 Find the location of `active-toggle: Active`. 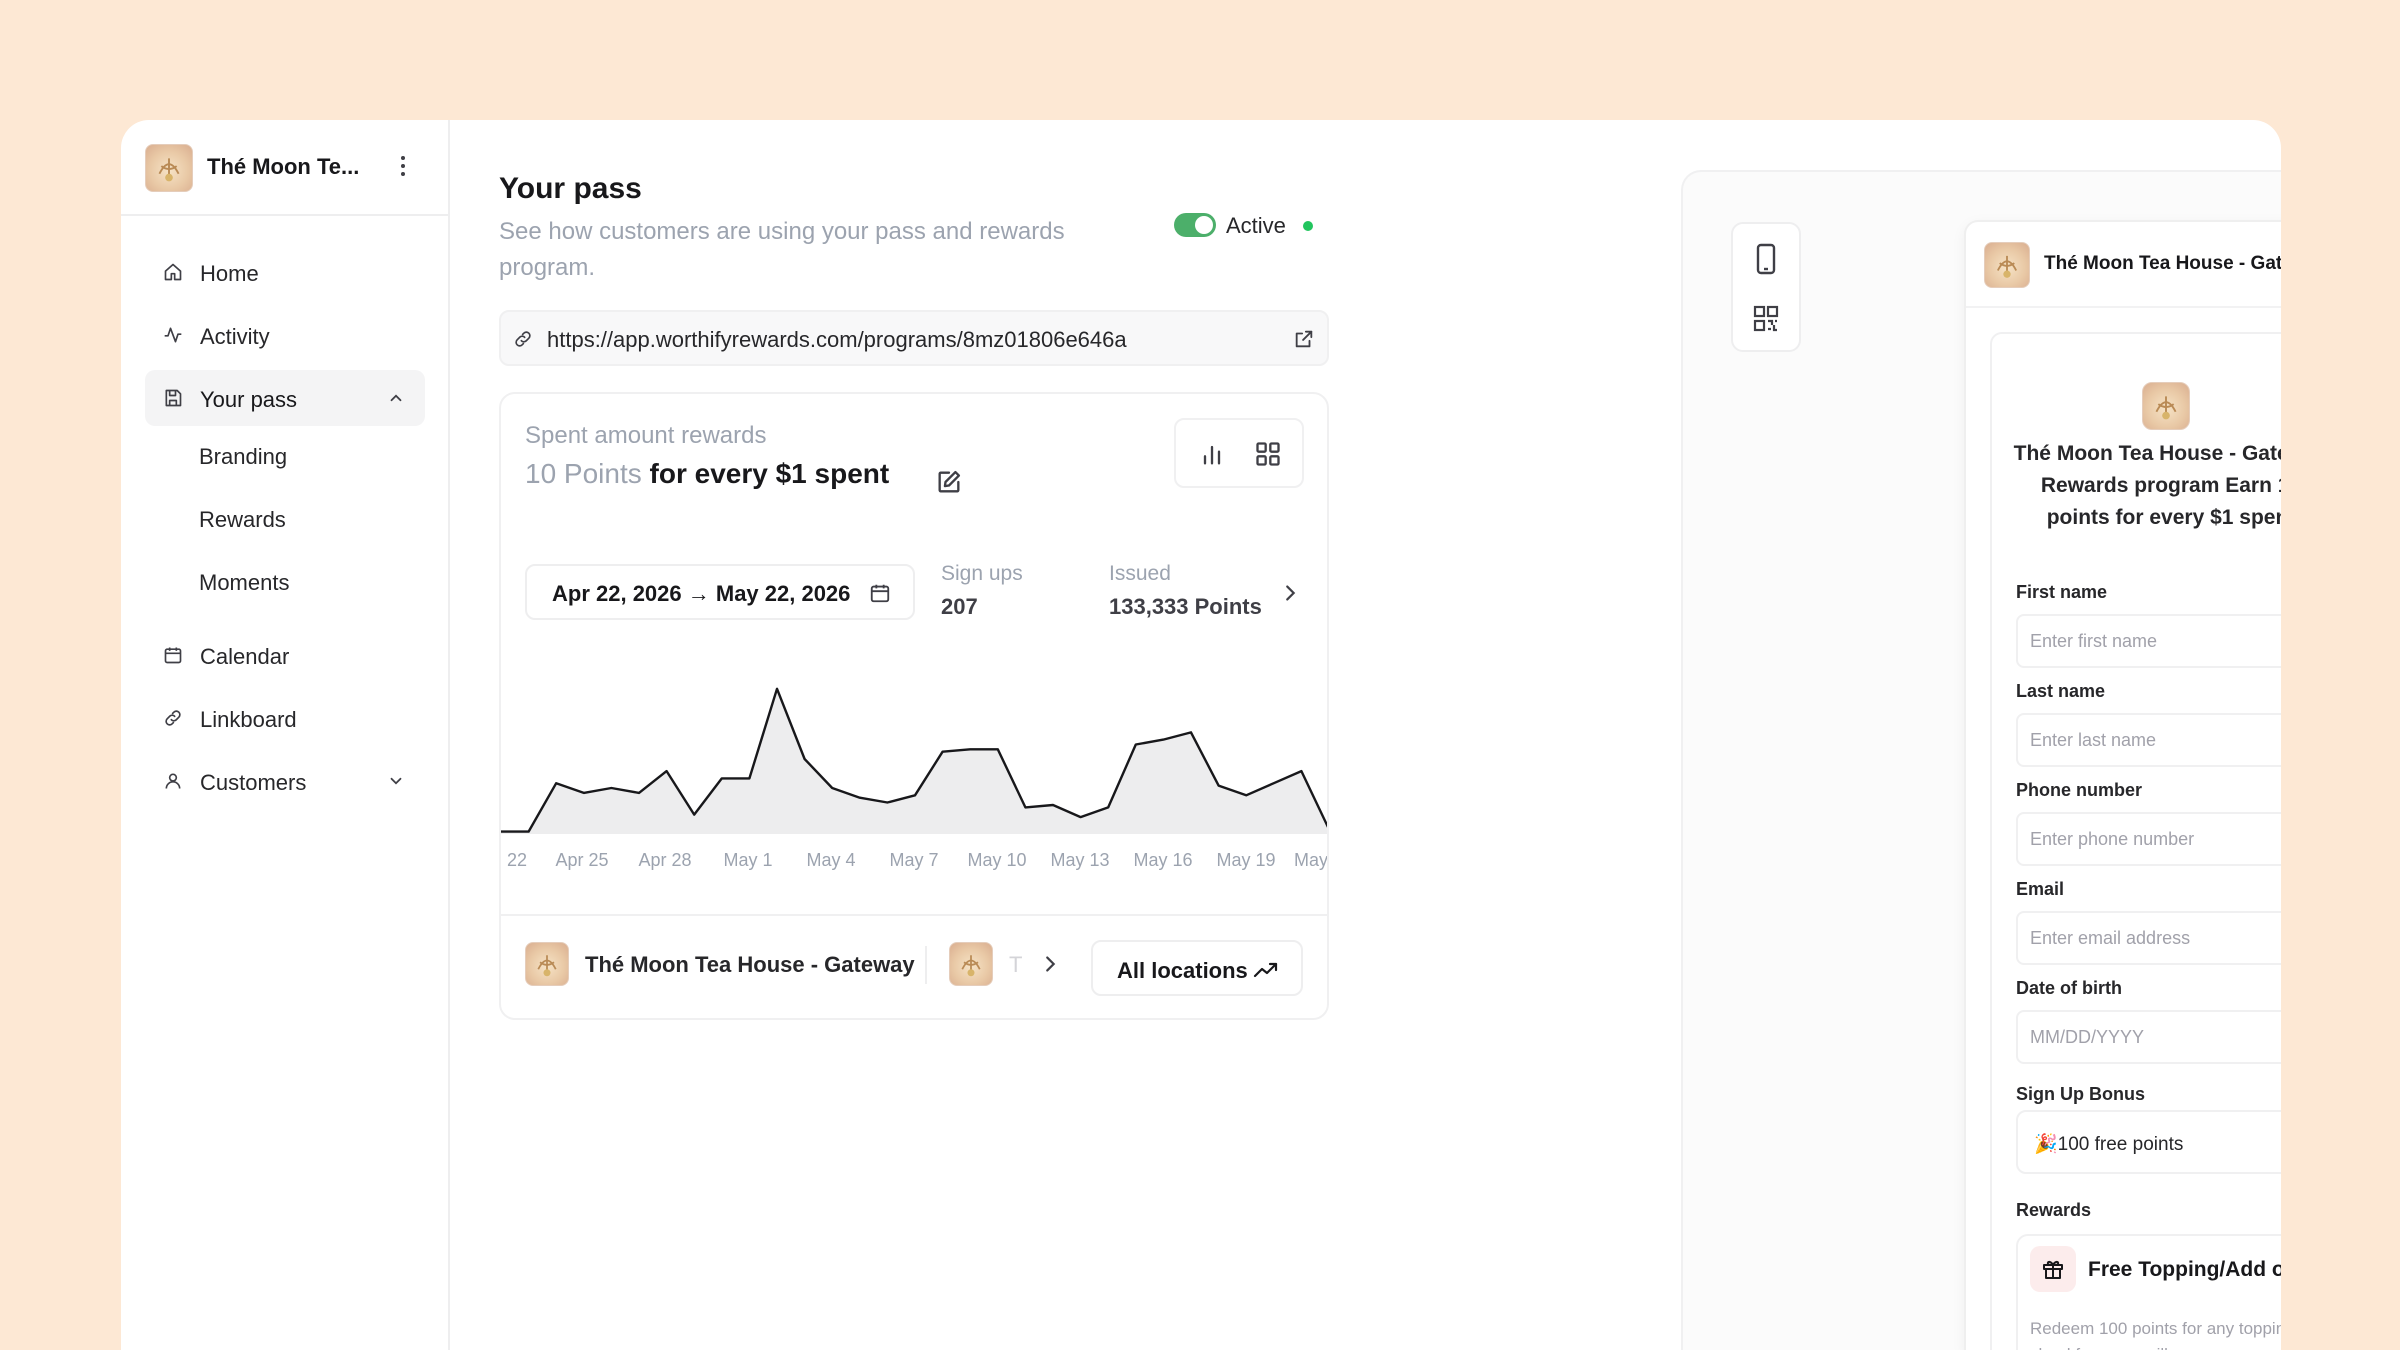

active-toggle: Active is located at coordinates (1245, 225).